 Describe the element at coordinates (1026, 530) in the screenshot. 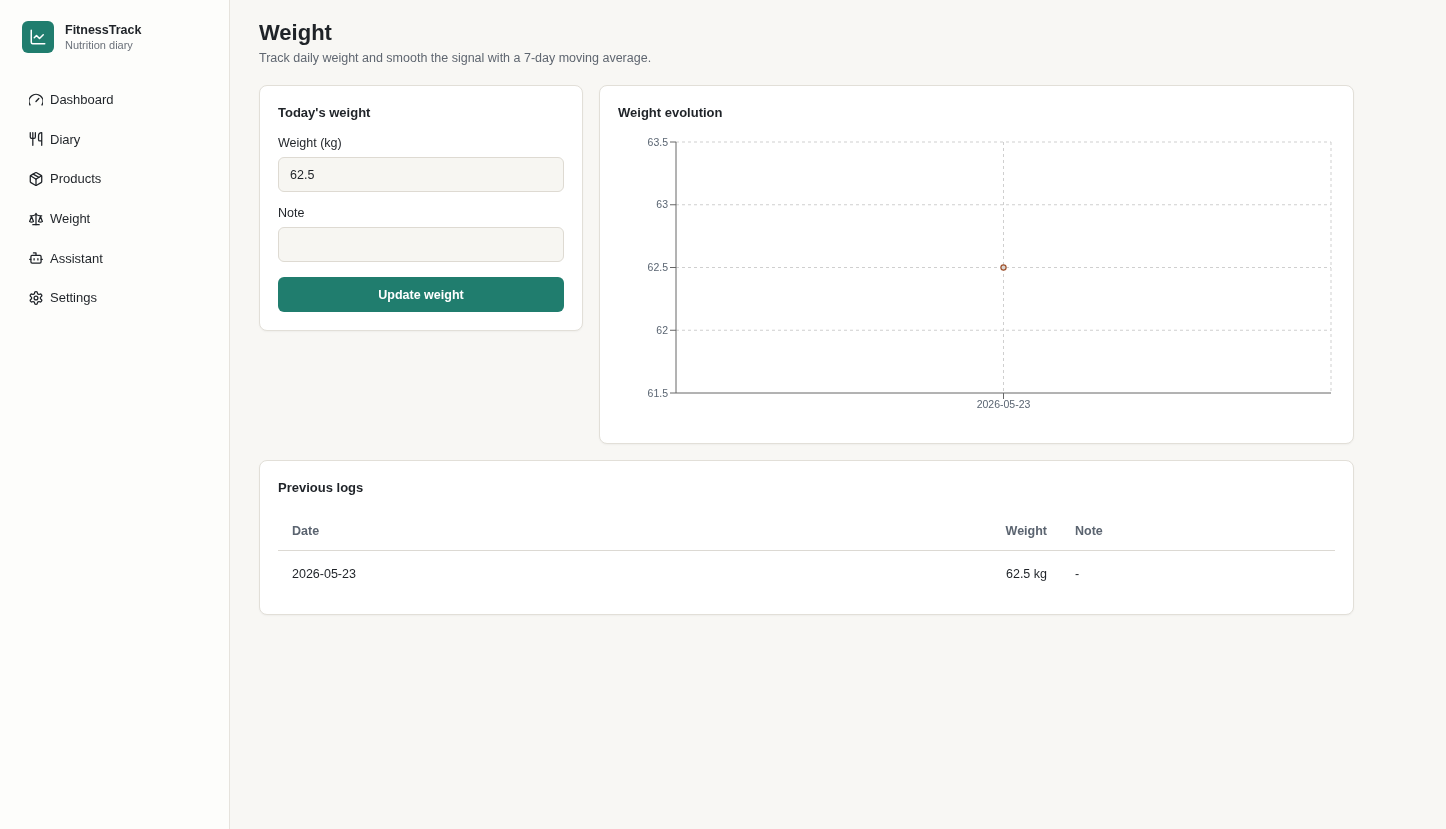

I see `column-header: Weight` at that location.